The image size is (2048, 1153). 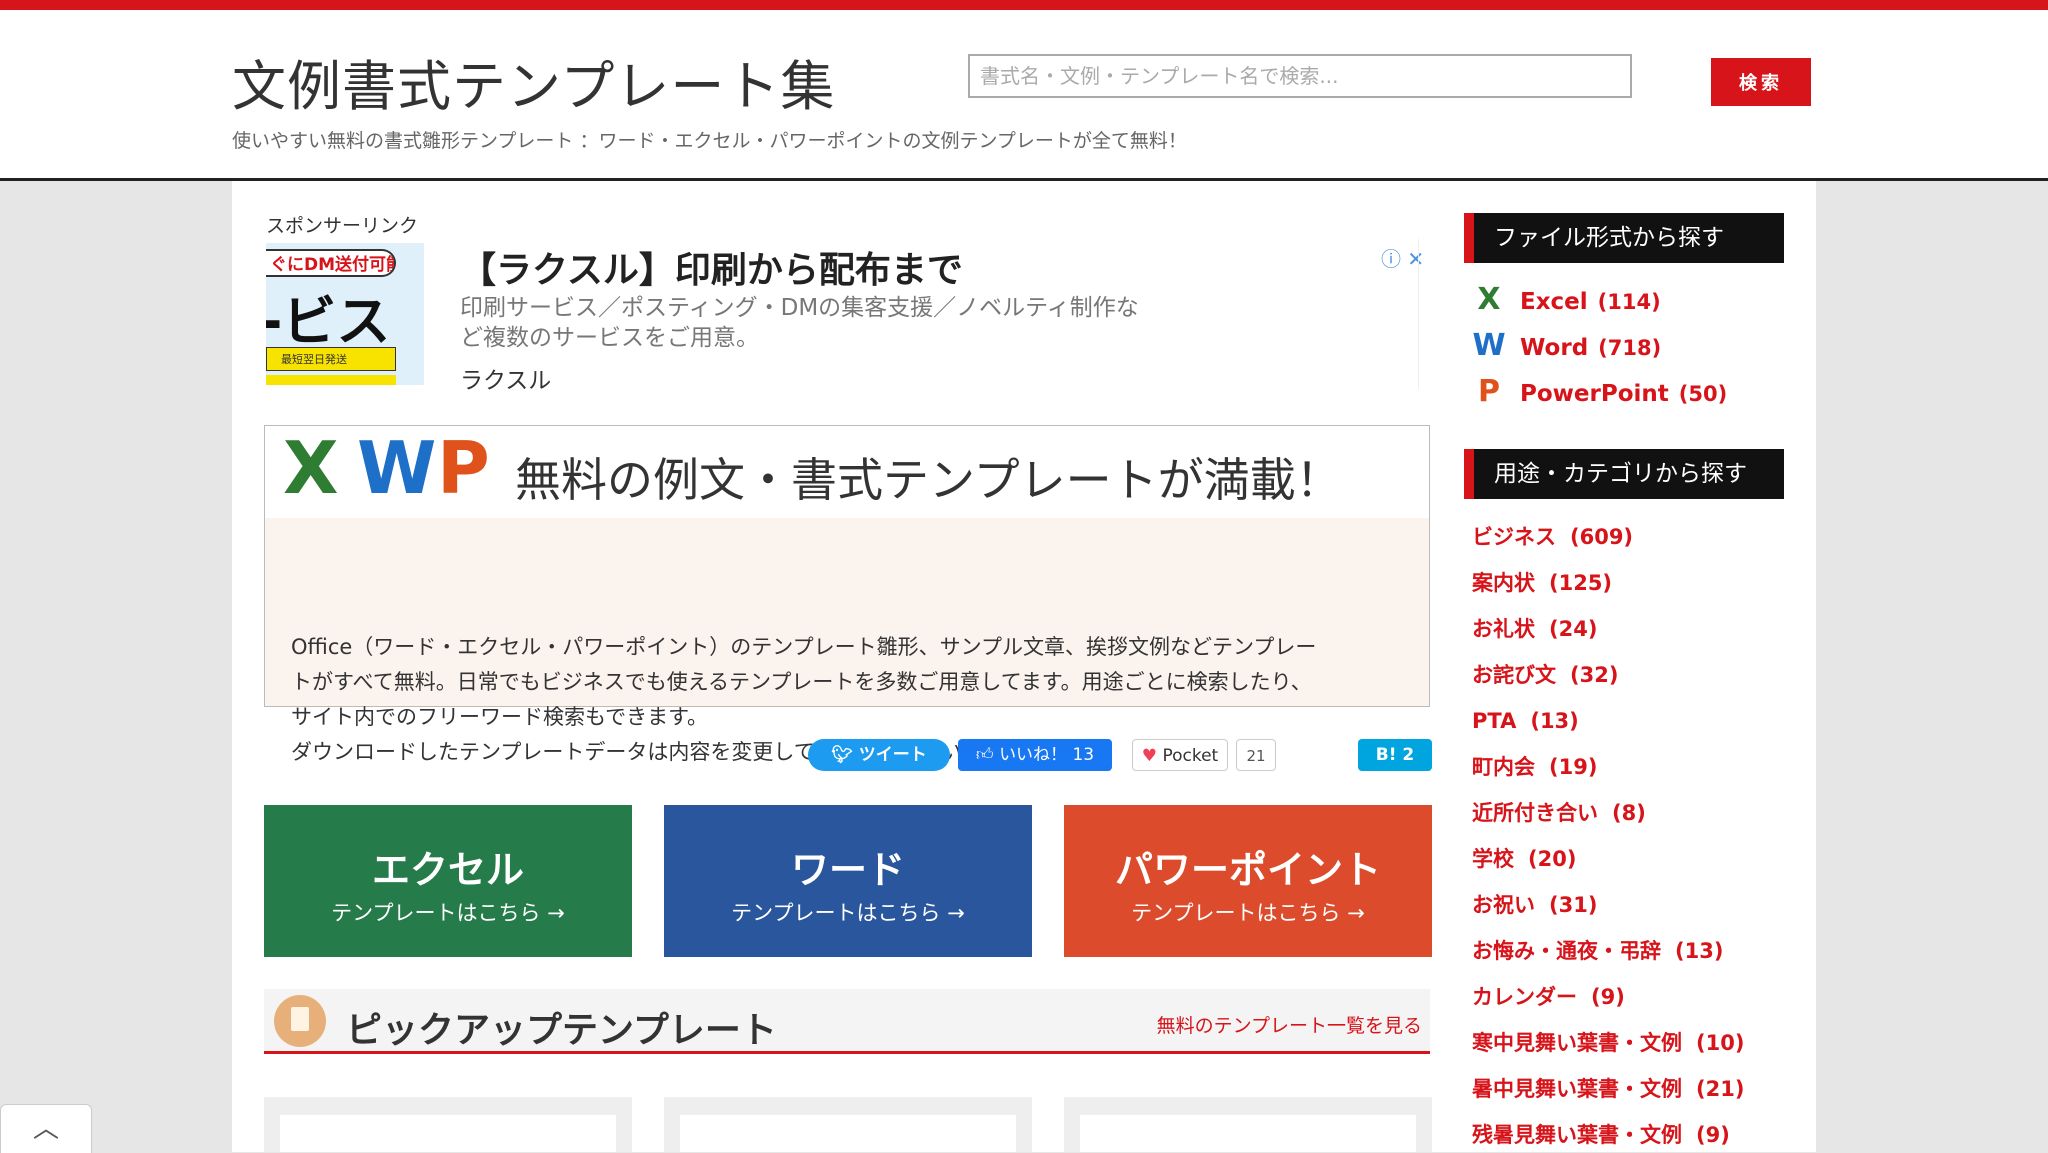 What do you see at coordinates (1190, 756) in the screenshot?
I see `pocket-label: Pocket` at bounding box center [1190, 756].